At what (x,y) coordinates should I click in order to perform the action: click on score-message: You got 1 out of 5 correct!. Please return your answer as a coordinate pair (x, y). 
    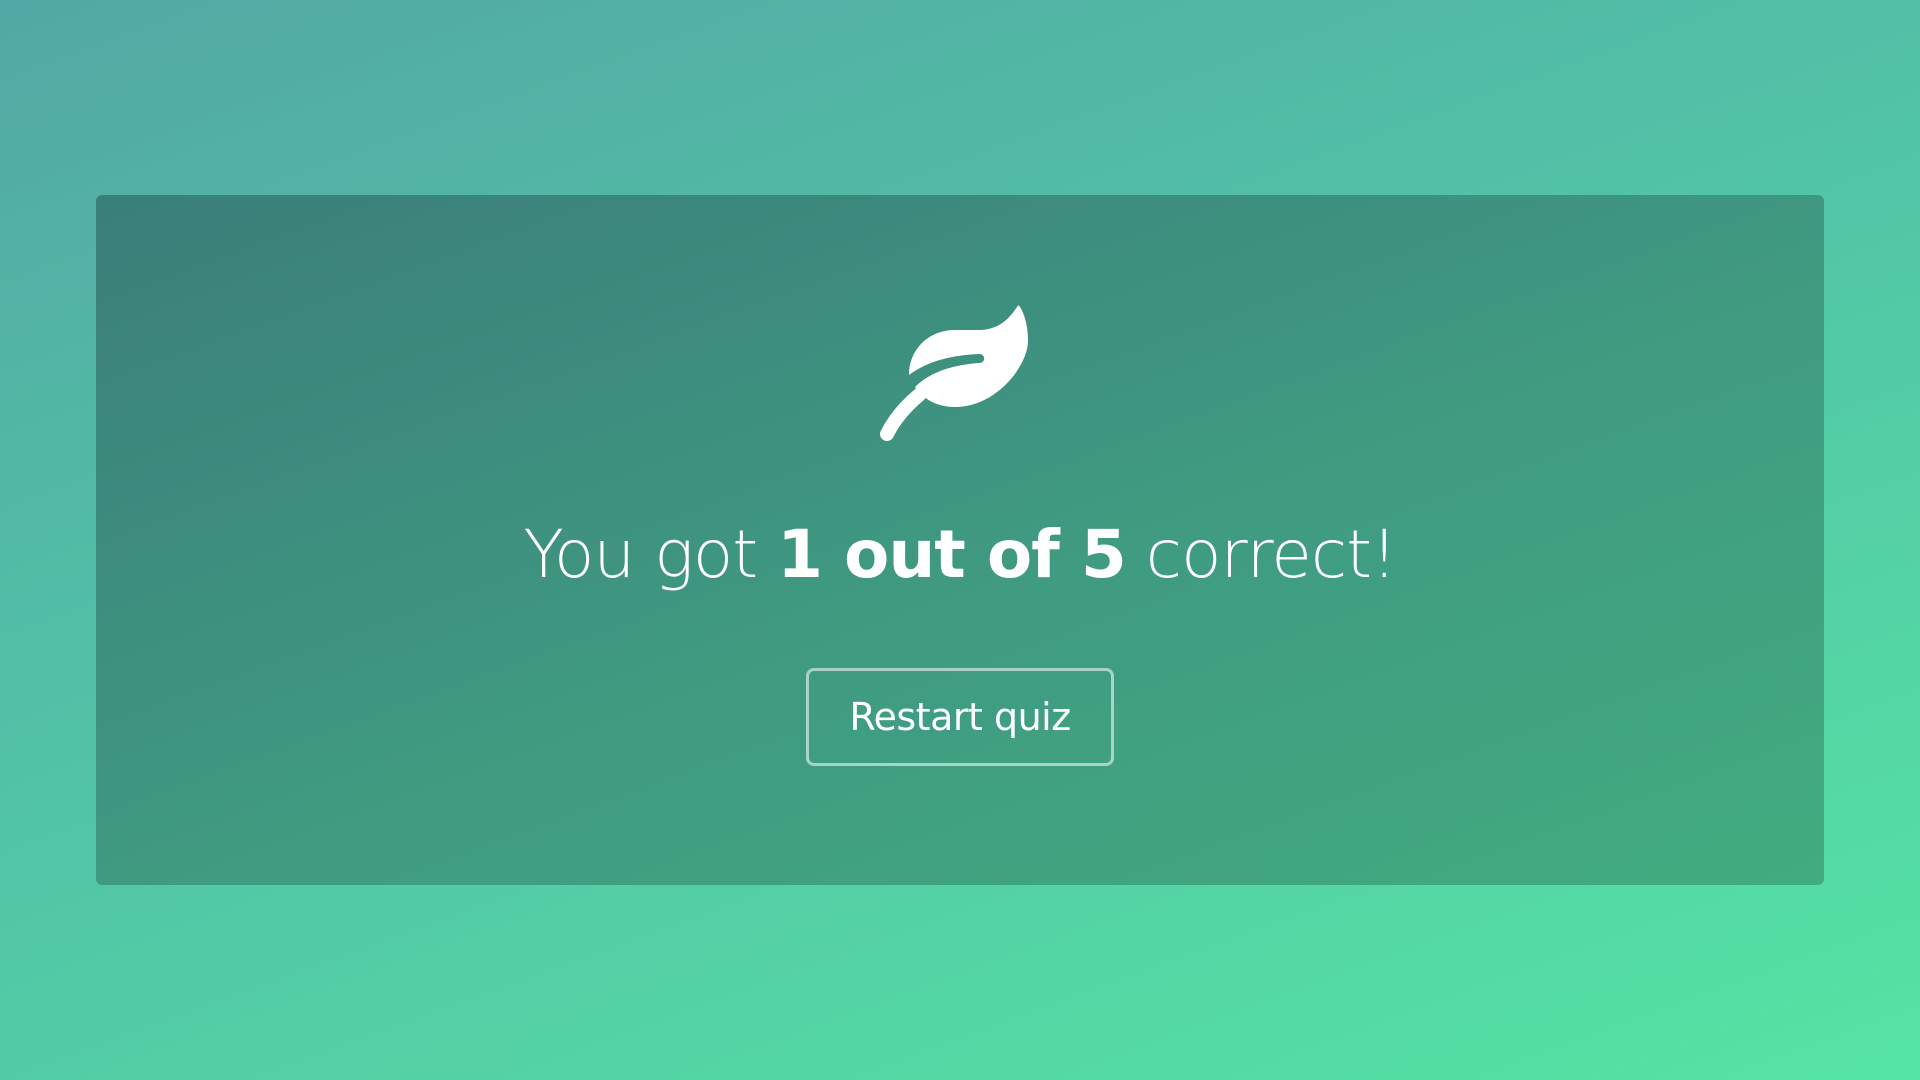
    Looking at the image, I should click on (960, 555).